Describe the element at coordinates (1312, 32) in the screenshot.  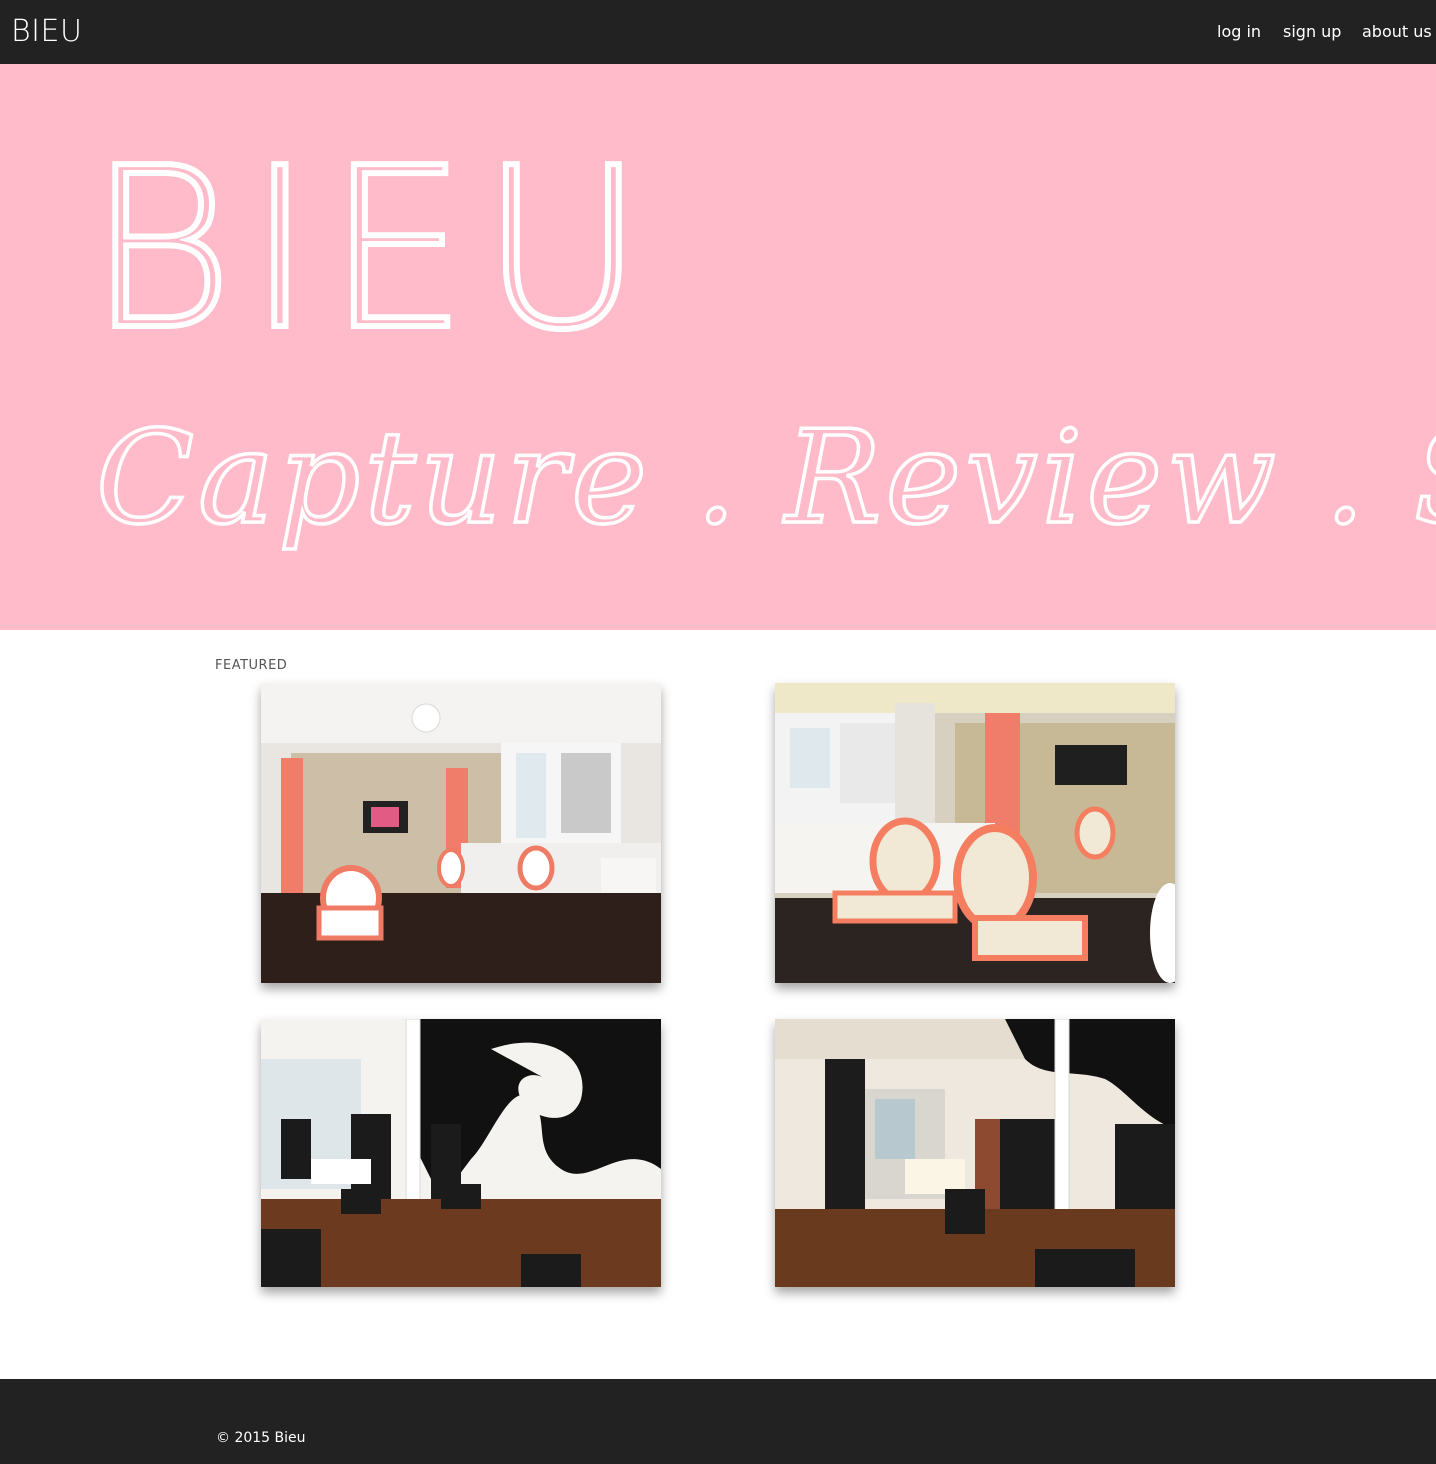
I see `signup-link: sign up` at that location.